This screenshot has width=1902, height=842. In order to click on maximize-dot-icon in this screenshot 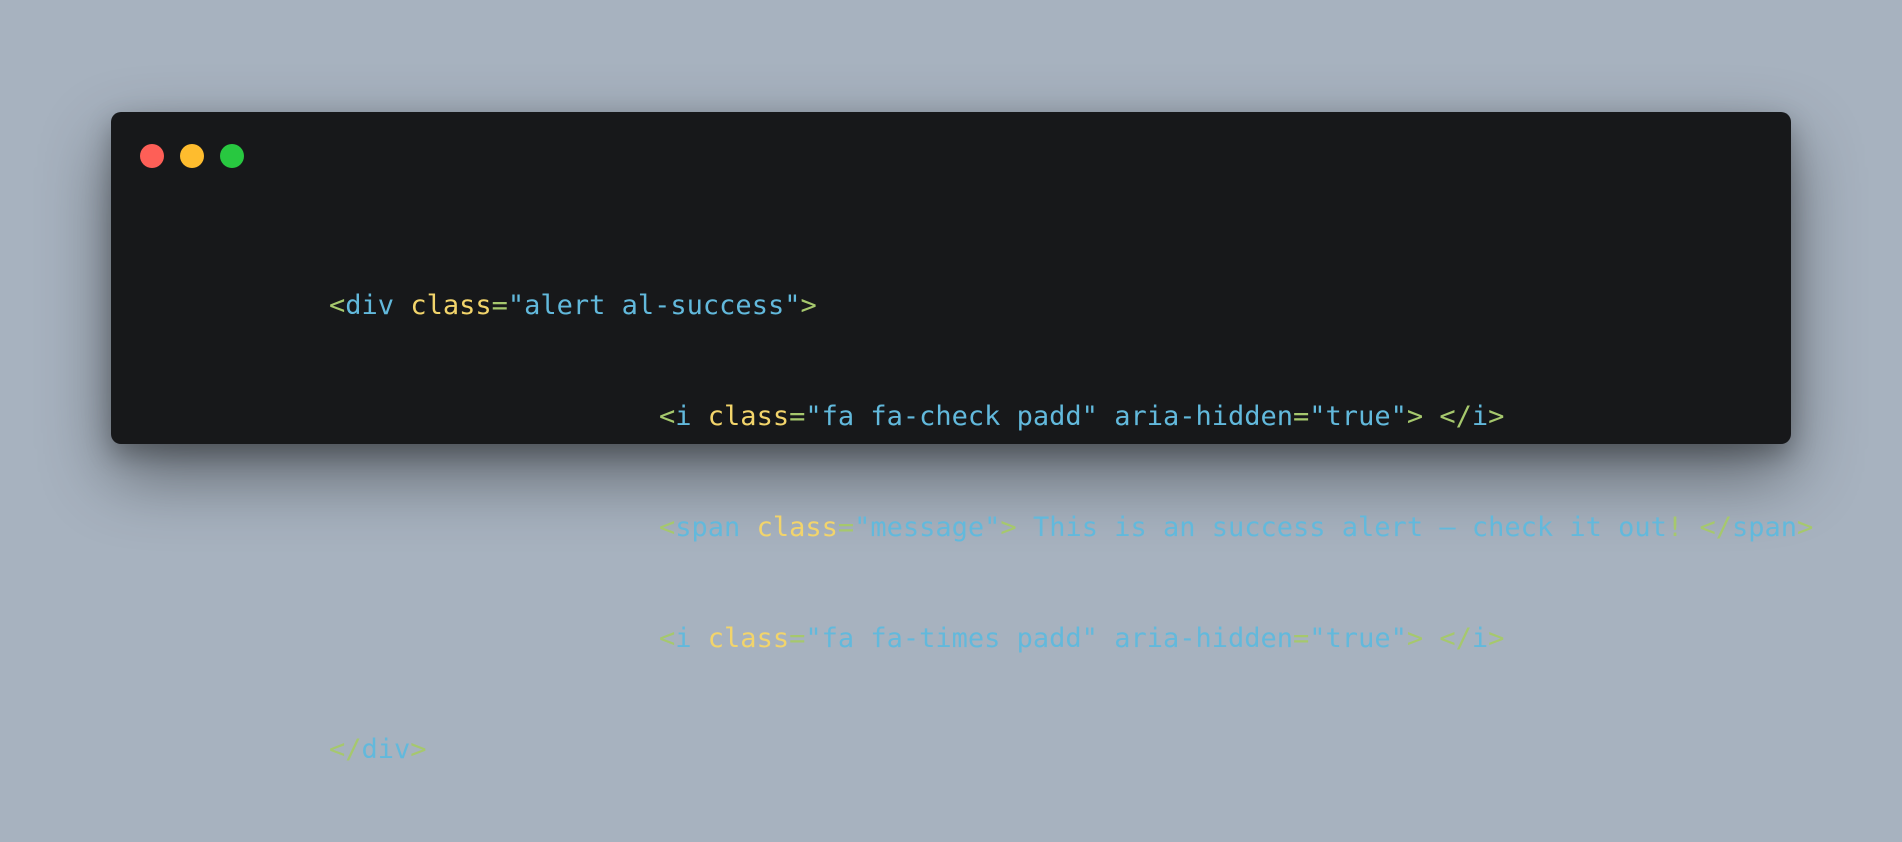, I will do `click(232, 156)`.